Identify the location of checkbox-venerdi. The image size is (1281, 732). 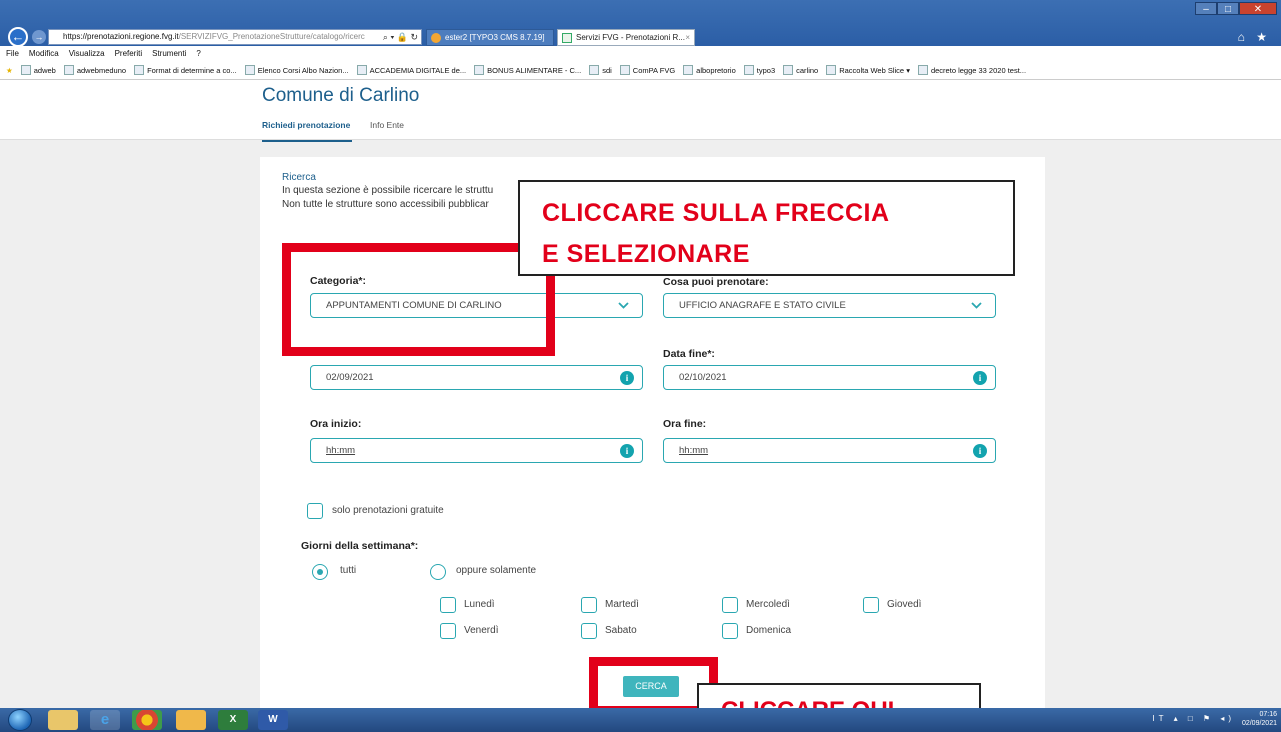
(448, 631).